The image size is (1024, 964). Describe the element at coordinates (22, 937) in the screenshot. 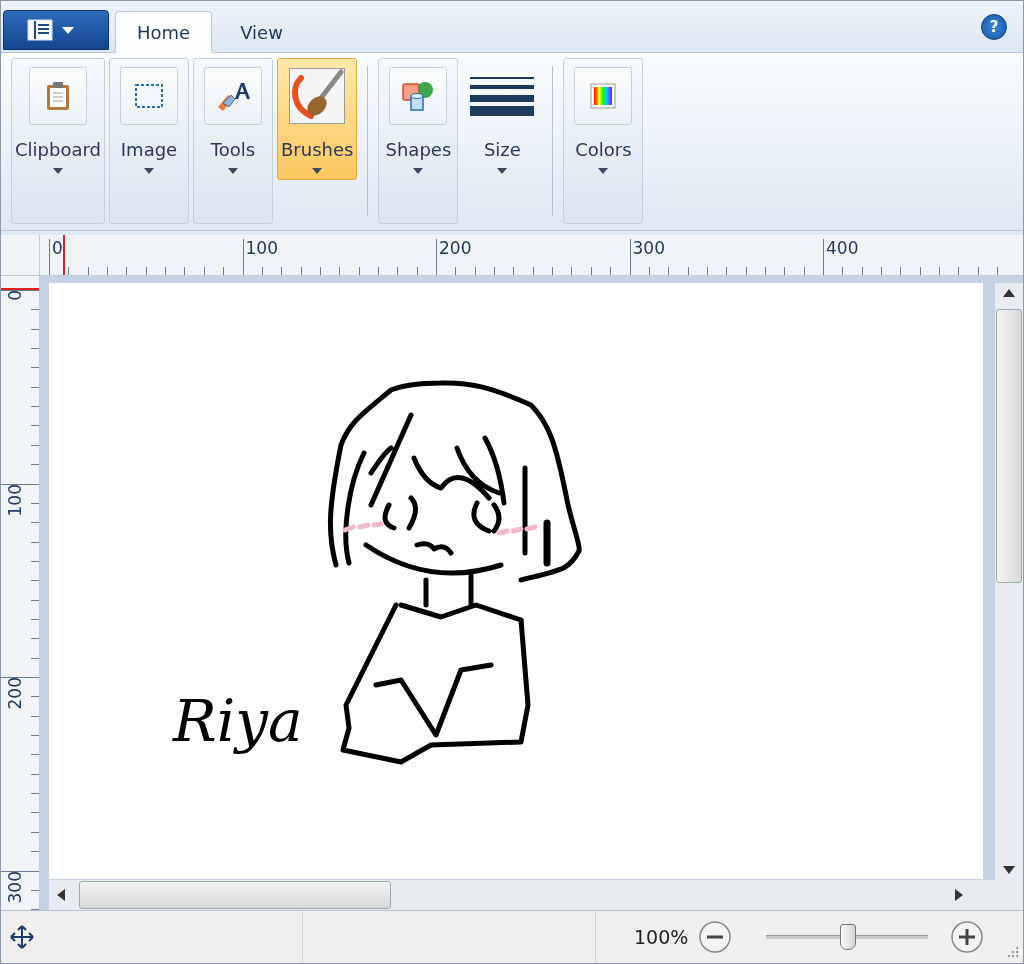

I see `move-arrows-icon` at that location.